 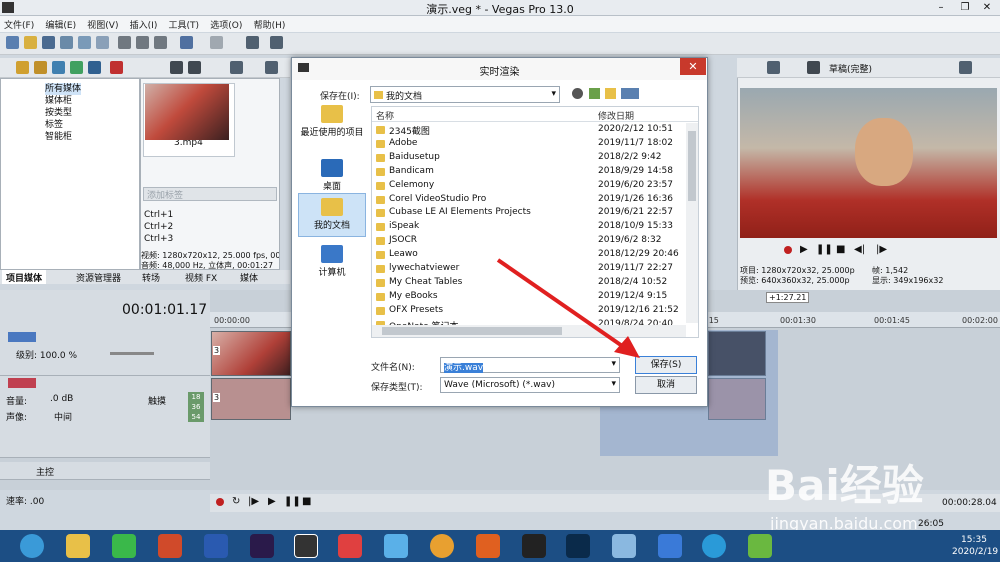 What do you see at coordinates (102, 42) in the screenshot?
I see `properties-icon` at bounding box center [102, 42].